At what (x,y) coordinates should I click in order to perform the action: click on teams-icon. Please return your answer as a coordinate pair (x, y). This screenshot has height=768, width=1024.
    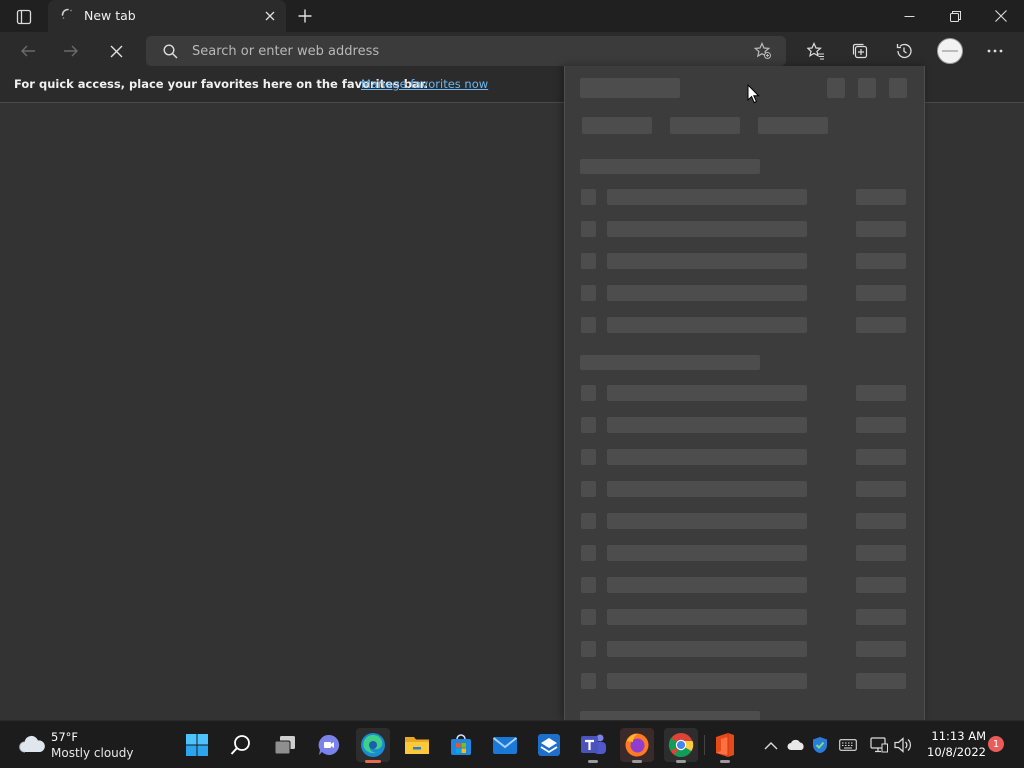
    Looking at the image, I should click on (593, 744).